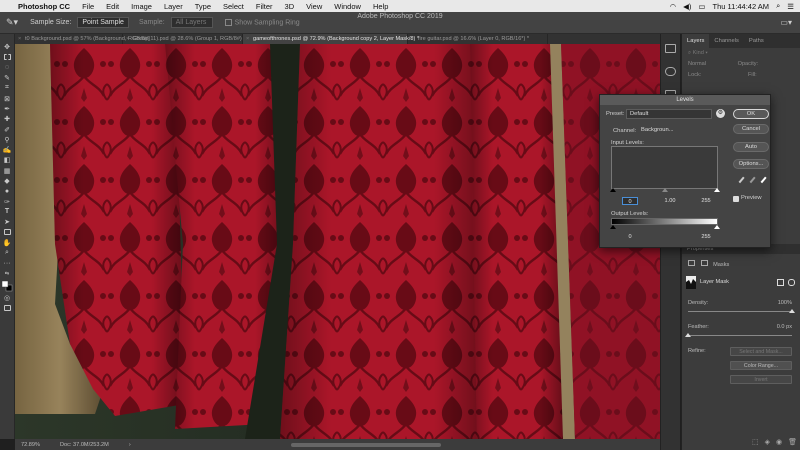  Describe the element at coordinates (7, 129) in the screenshot. I see `brush-tool-icon: ✐` at that location.